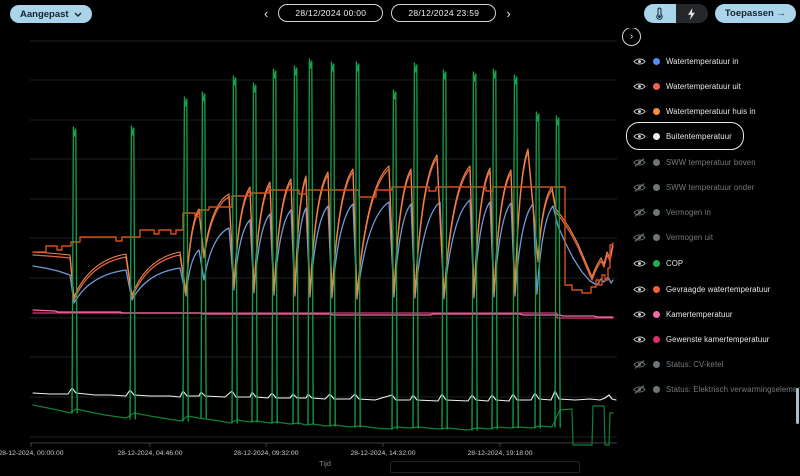 This screenshot has width=800, height=476. Describe the element at coordinates (699, 314) in the screenshot. I see `series-label: Kamertemperatuur` at that location.